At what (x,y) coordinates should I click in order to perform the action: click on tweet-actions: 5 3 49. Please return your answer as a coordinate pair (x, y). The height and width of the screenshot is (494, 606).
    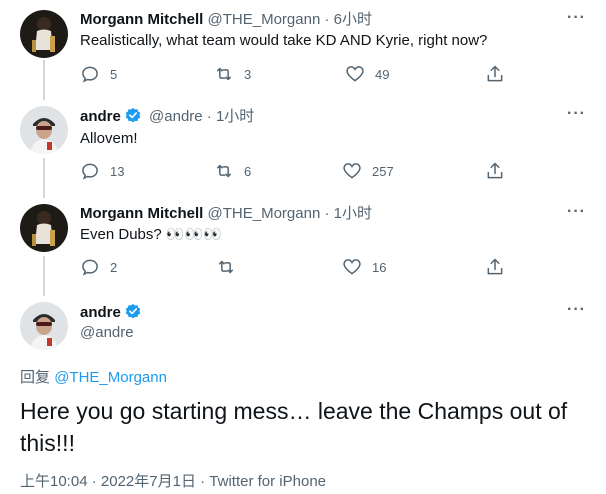
    Looking at the image, I should click on (295, 74).